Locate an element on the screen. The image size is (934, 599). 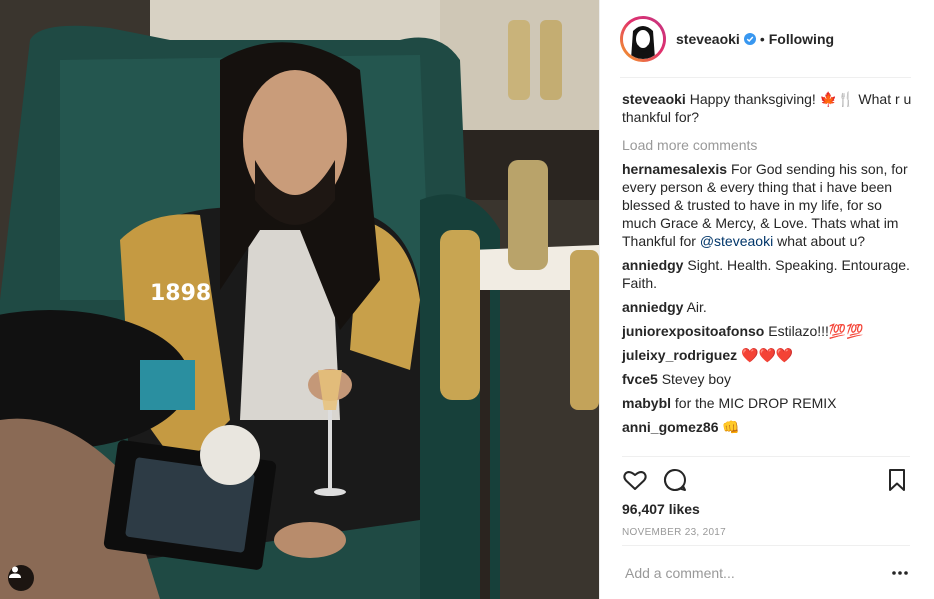
like-heart-icon is located at coordinates (635, 480).